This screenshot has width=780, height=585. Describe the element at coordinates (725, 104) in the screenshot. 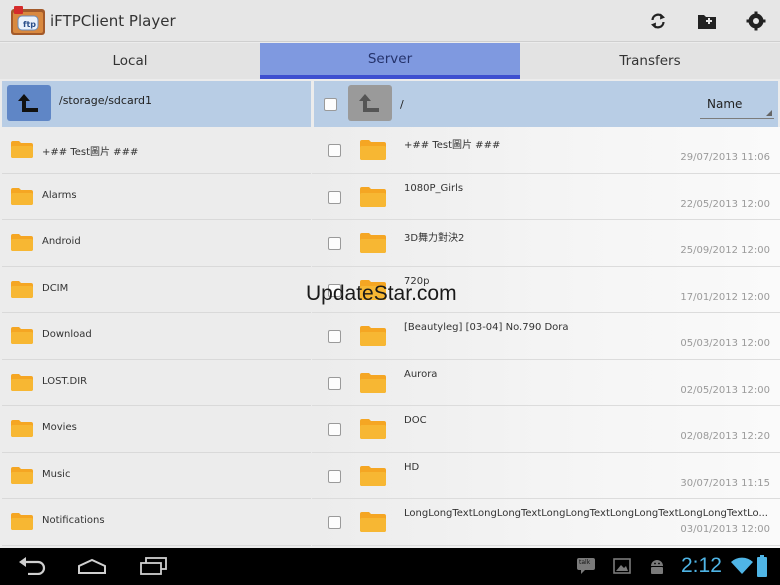

I see `sort-label: Name` at that location.